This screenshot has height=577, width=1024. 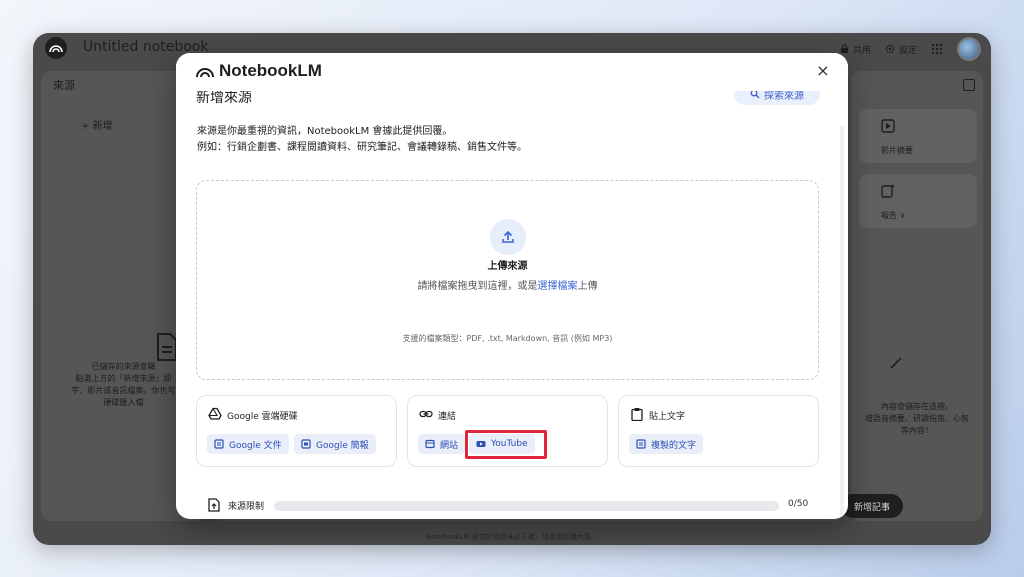 I want to click on website-chip: 網站, so click(x=442, y=444).